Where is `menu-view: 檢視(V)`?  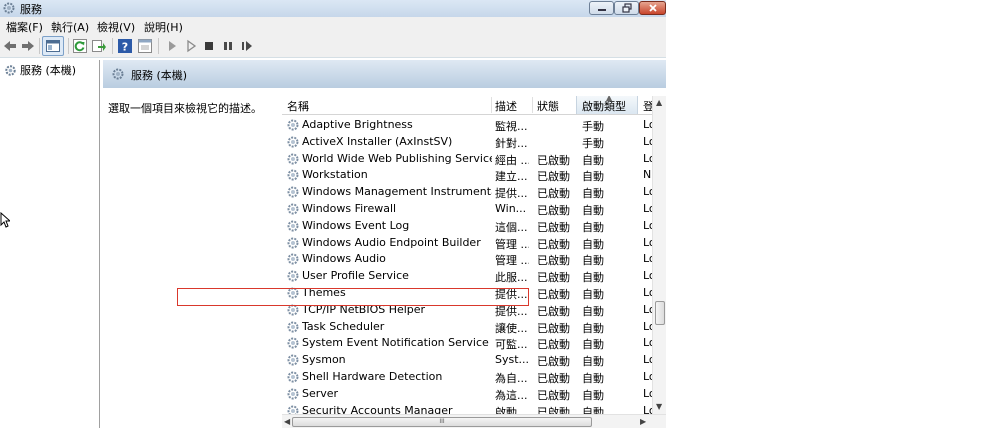 menu-view: 檢視(V) is located at coordinates (116, 27).